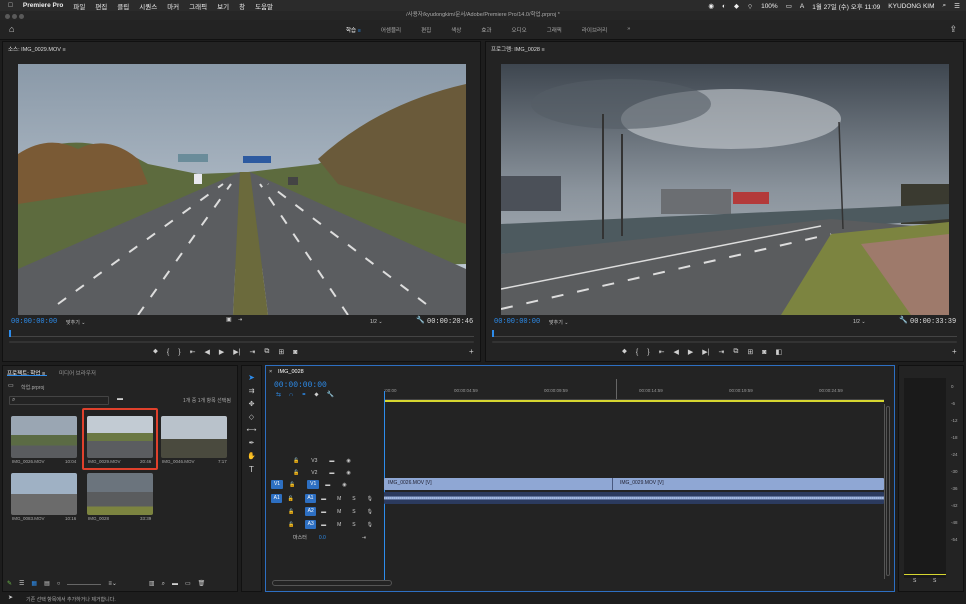  I want to click on work-area-bar, so click(634, 401).